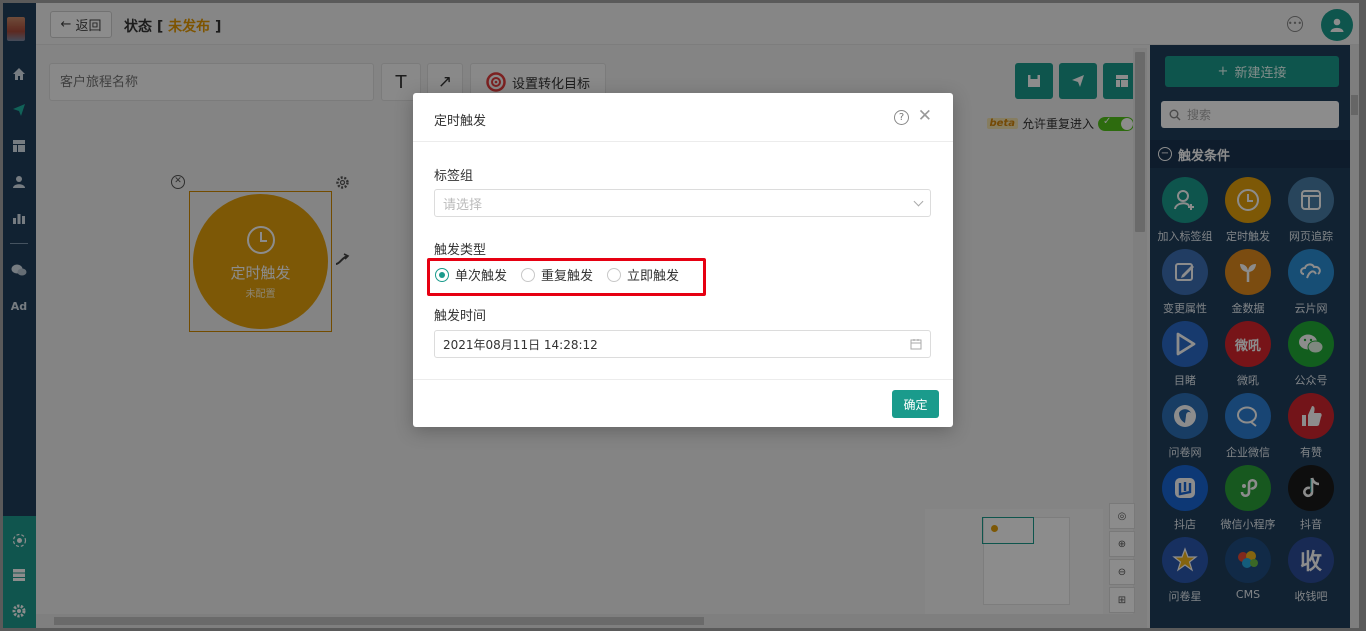  I want to click on trigger-time-value: 2021年08月11日 14:28:12, so click(520, 344).